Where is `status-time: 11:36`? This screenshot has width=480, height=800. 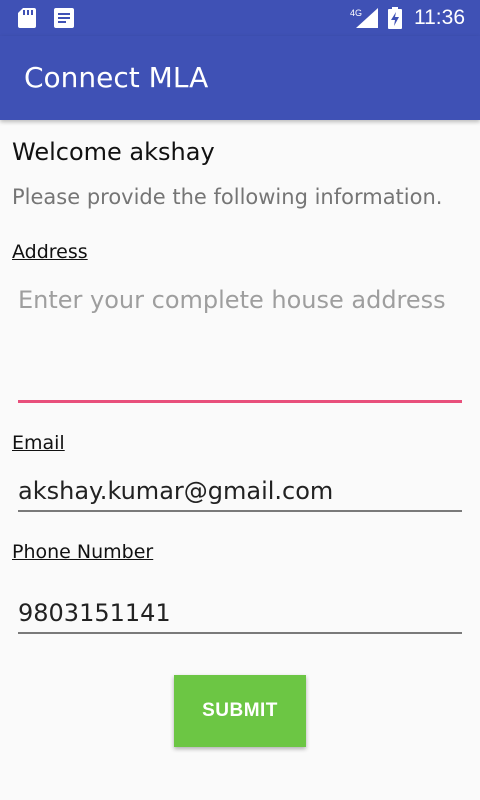
status-time: 11:36 is located at coordinates (439, 17).